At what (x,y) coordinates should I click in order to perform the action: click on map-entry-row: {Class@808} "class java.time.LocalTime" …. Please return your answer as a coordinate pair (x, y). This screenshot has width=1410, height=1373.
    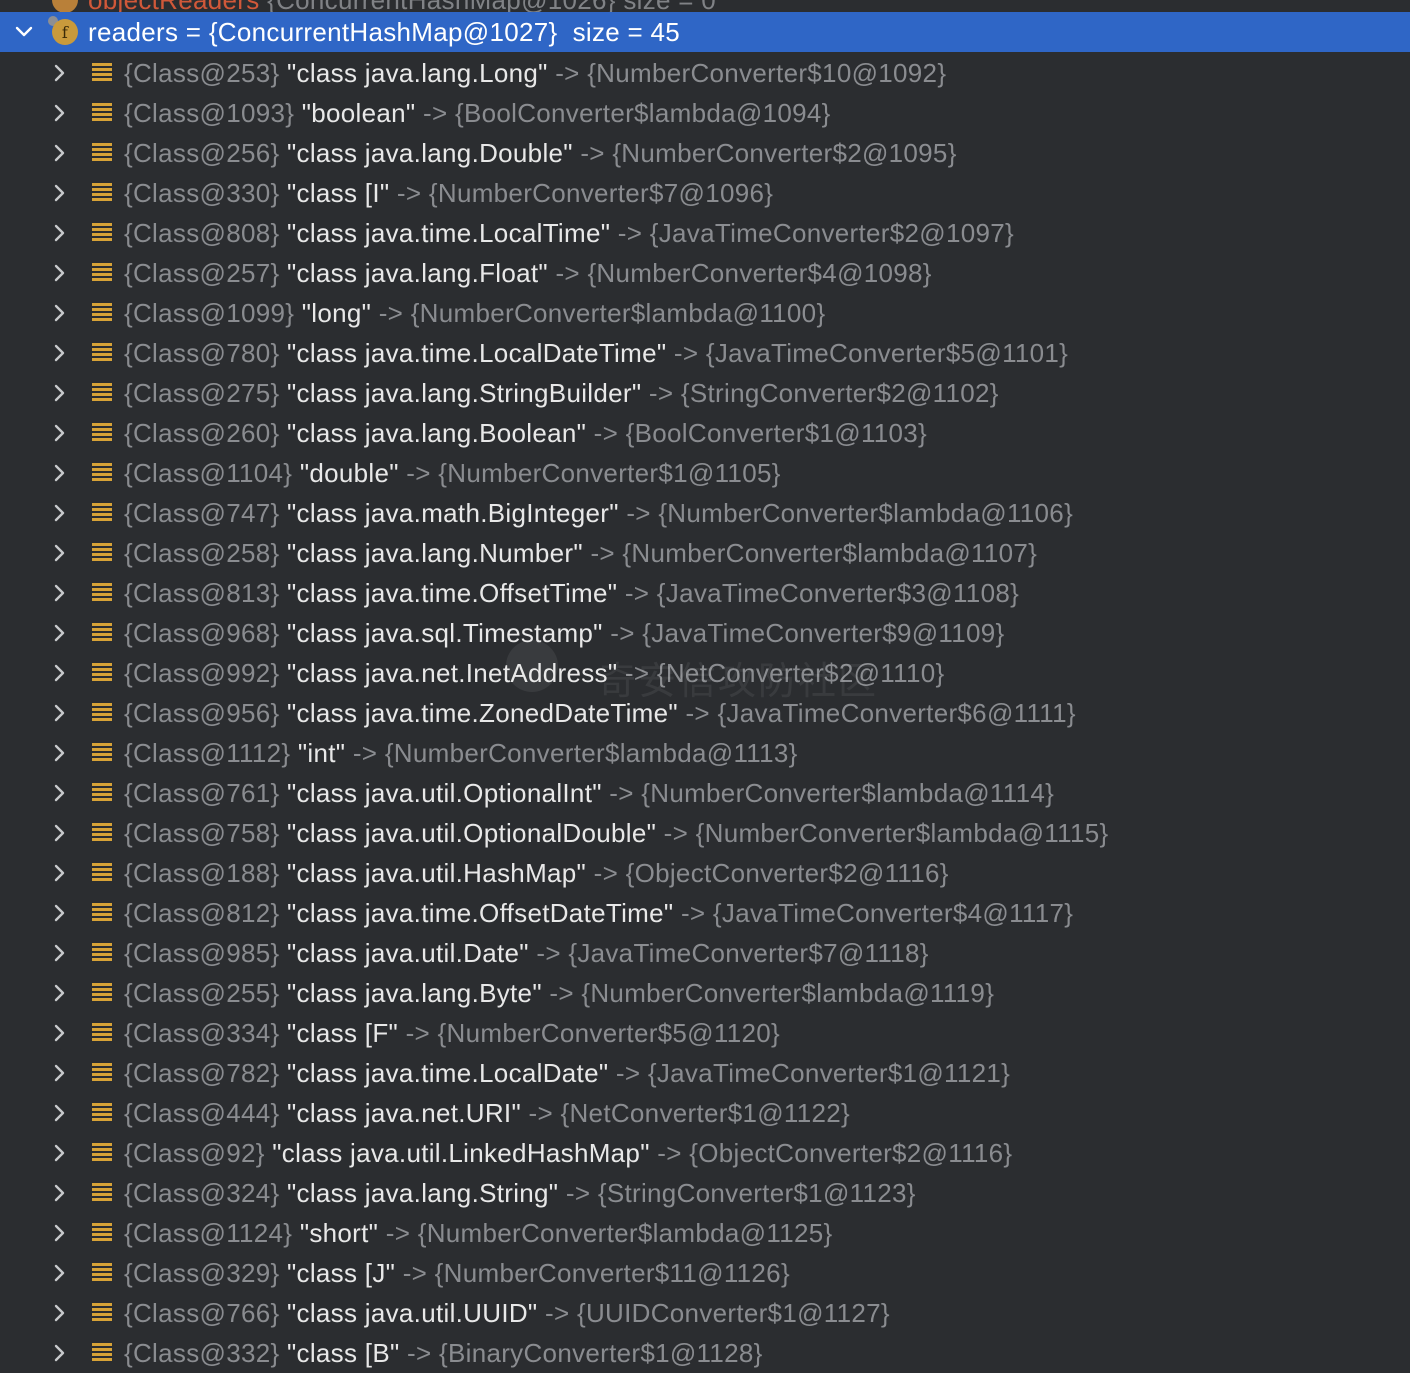
    Looking at the image, I should click on (705, 233).